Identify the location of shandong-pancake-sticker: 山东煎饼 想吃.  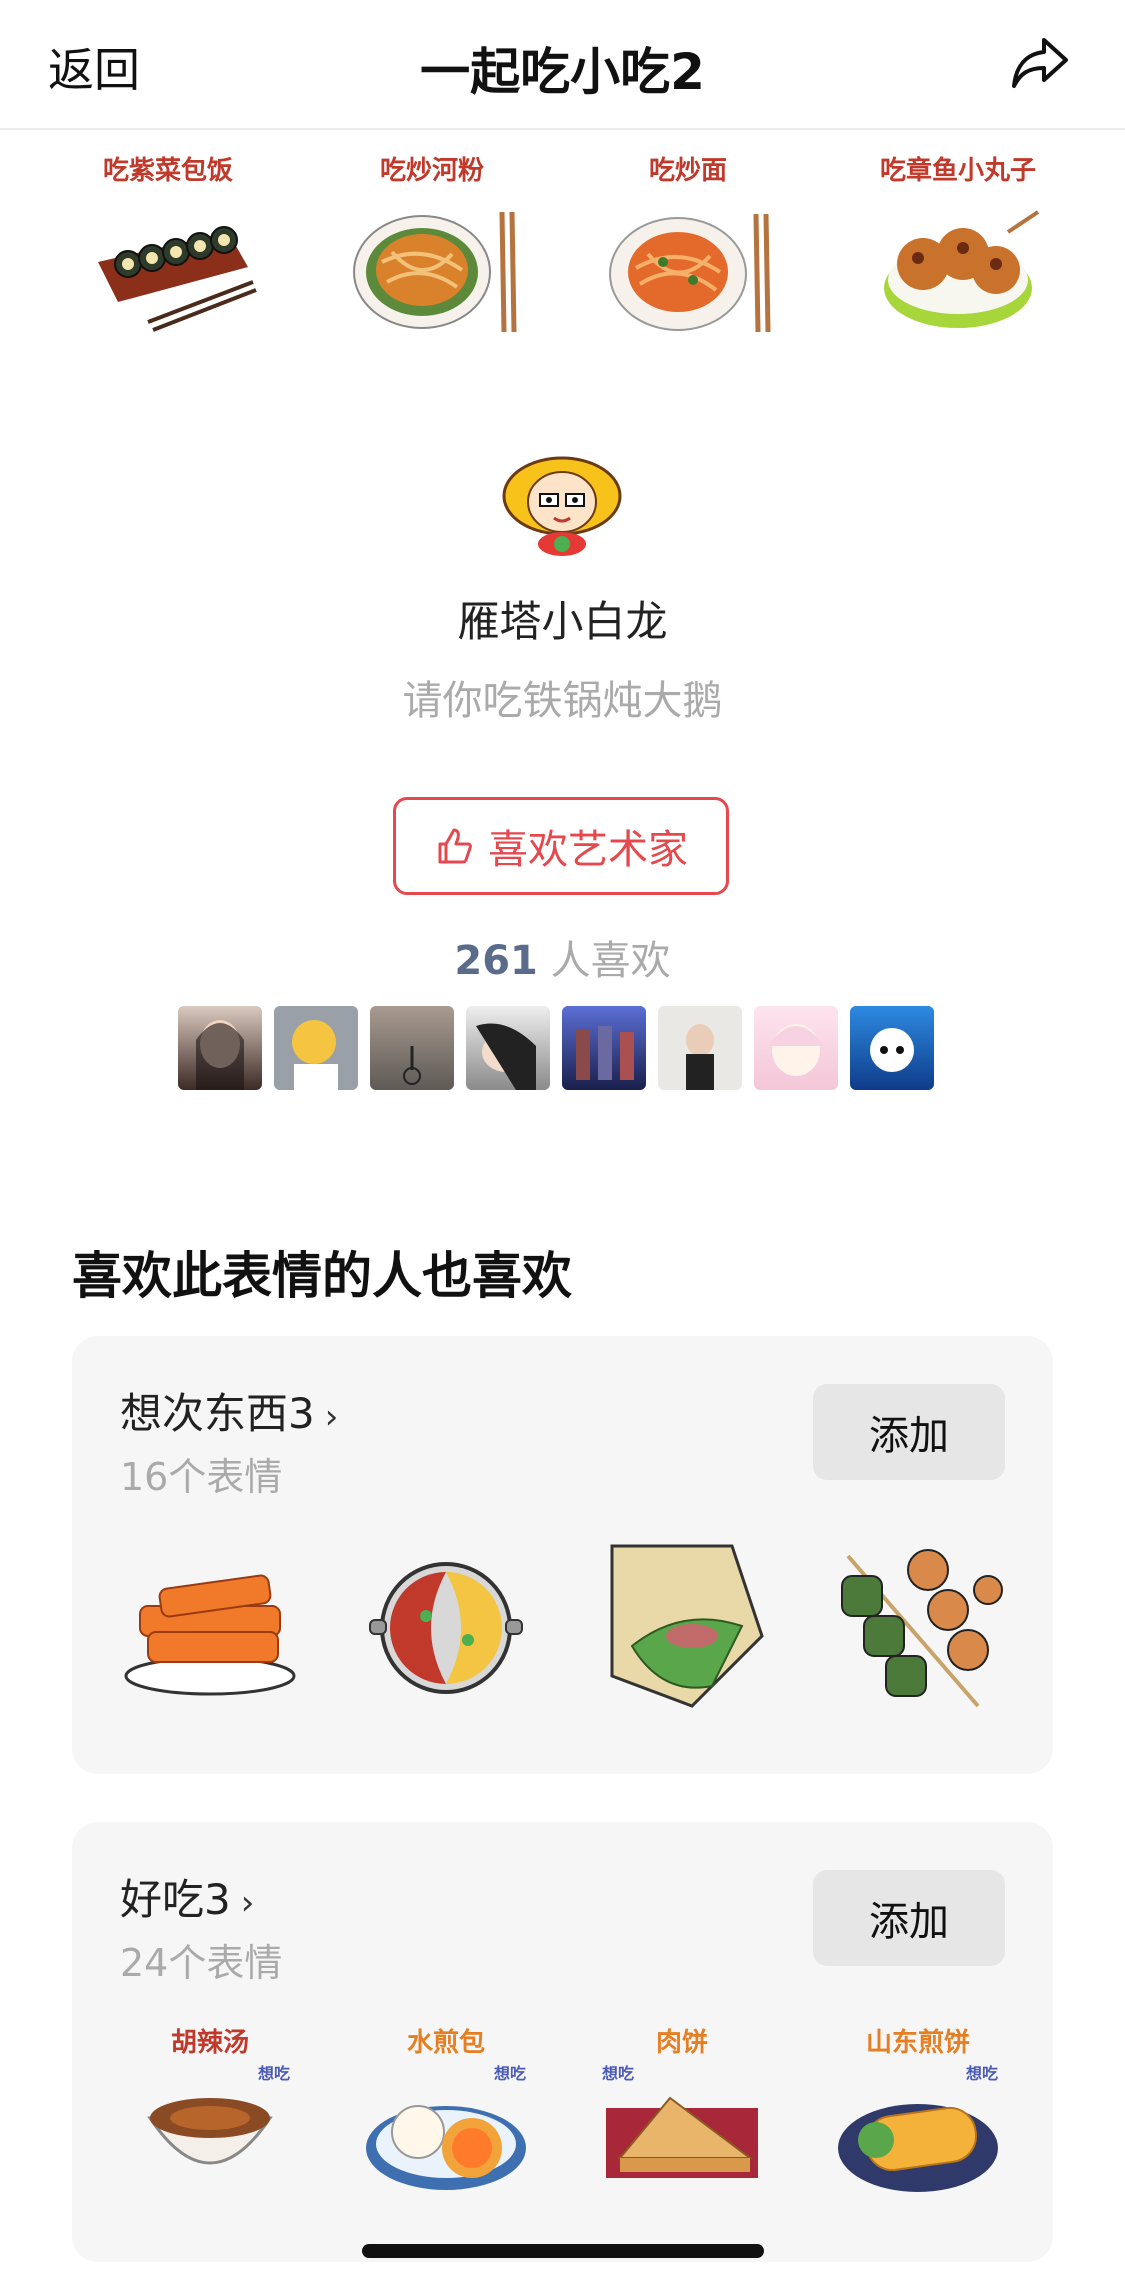
(918, 2112).